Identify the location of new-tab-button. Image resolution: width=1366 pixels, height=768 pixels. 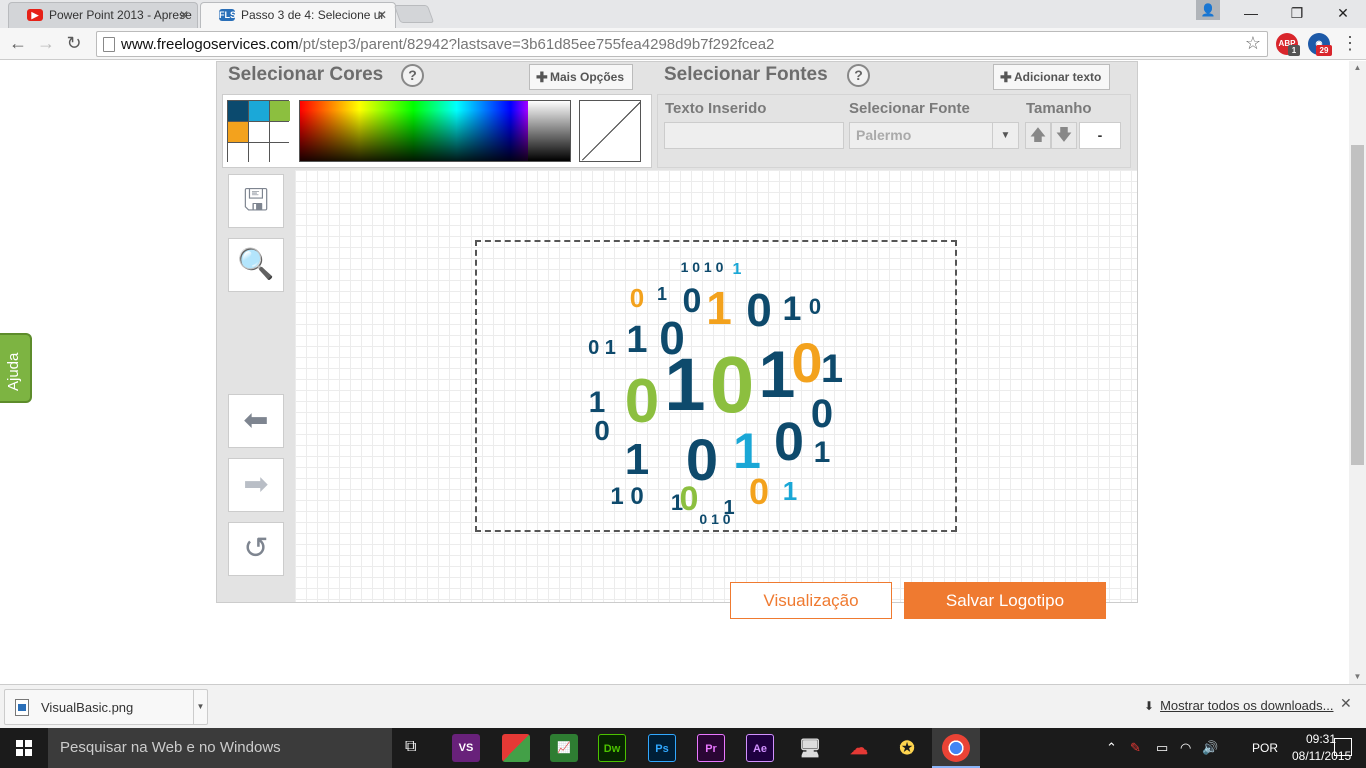
(414, 14).